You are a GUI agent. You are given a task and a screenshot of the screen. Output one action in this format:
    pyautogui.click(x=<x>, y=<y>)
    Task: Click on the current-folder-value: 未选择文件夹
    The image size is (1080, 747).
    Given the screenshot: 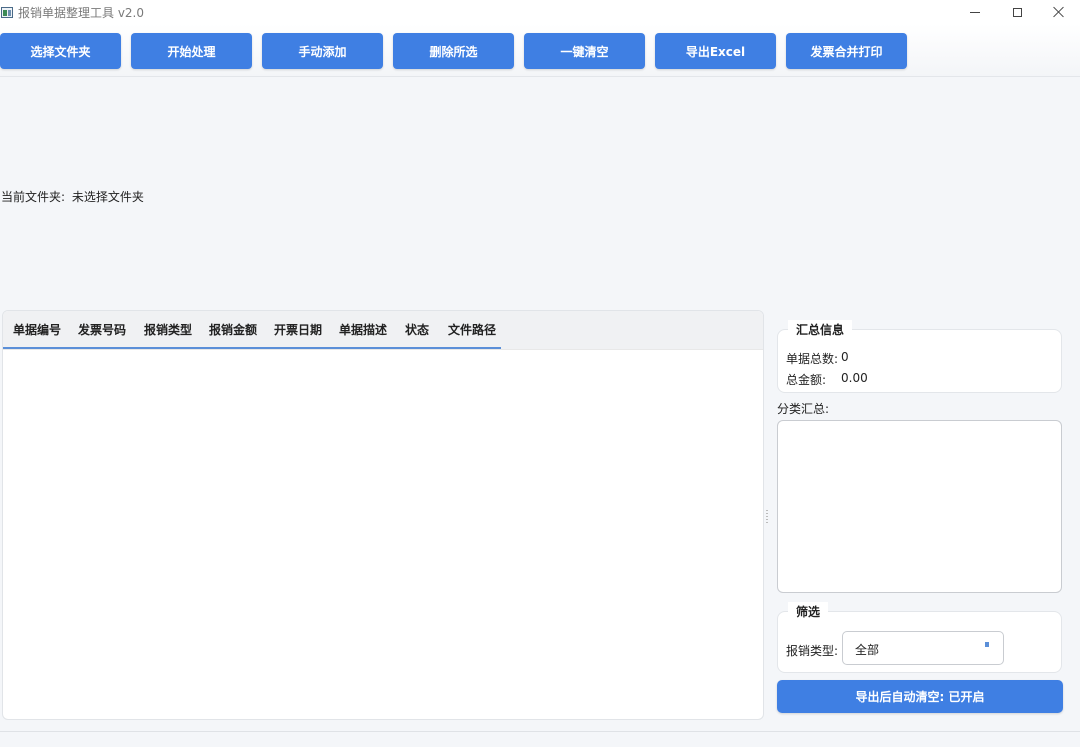 What is the action you would take?
    pyautogui.click(x=107, y=197)
    